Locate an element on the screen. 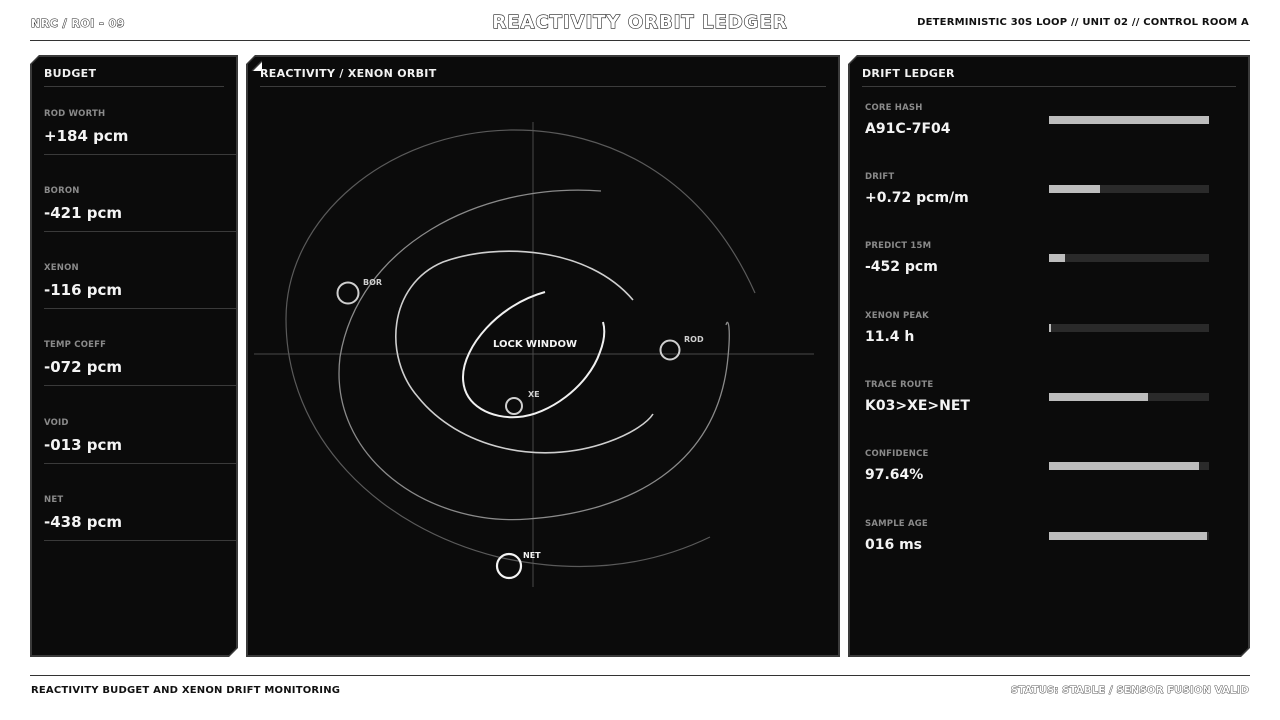  budget-item-boron: BORON -421 pcm is located at coordinates (140, 209).